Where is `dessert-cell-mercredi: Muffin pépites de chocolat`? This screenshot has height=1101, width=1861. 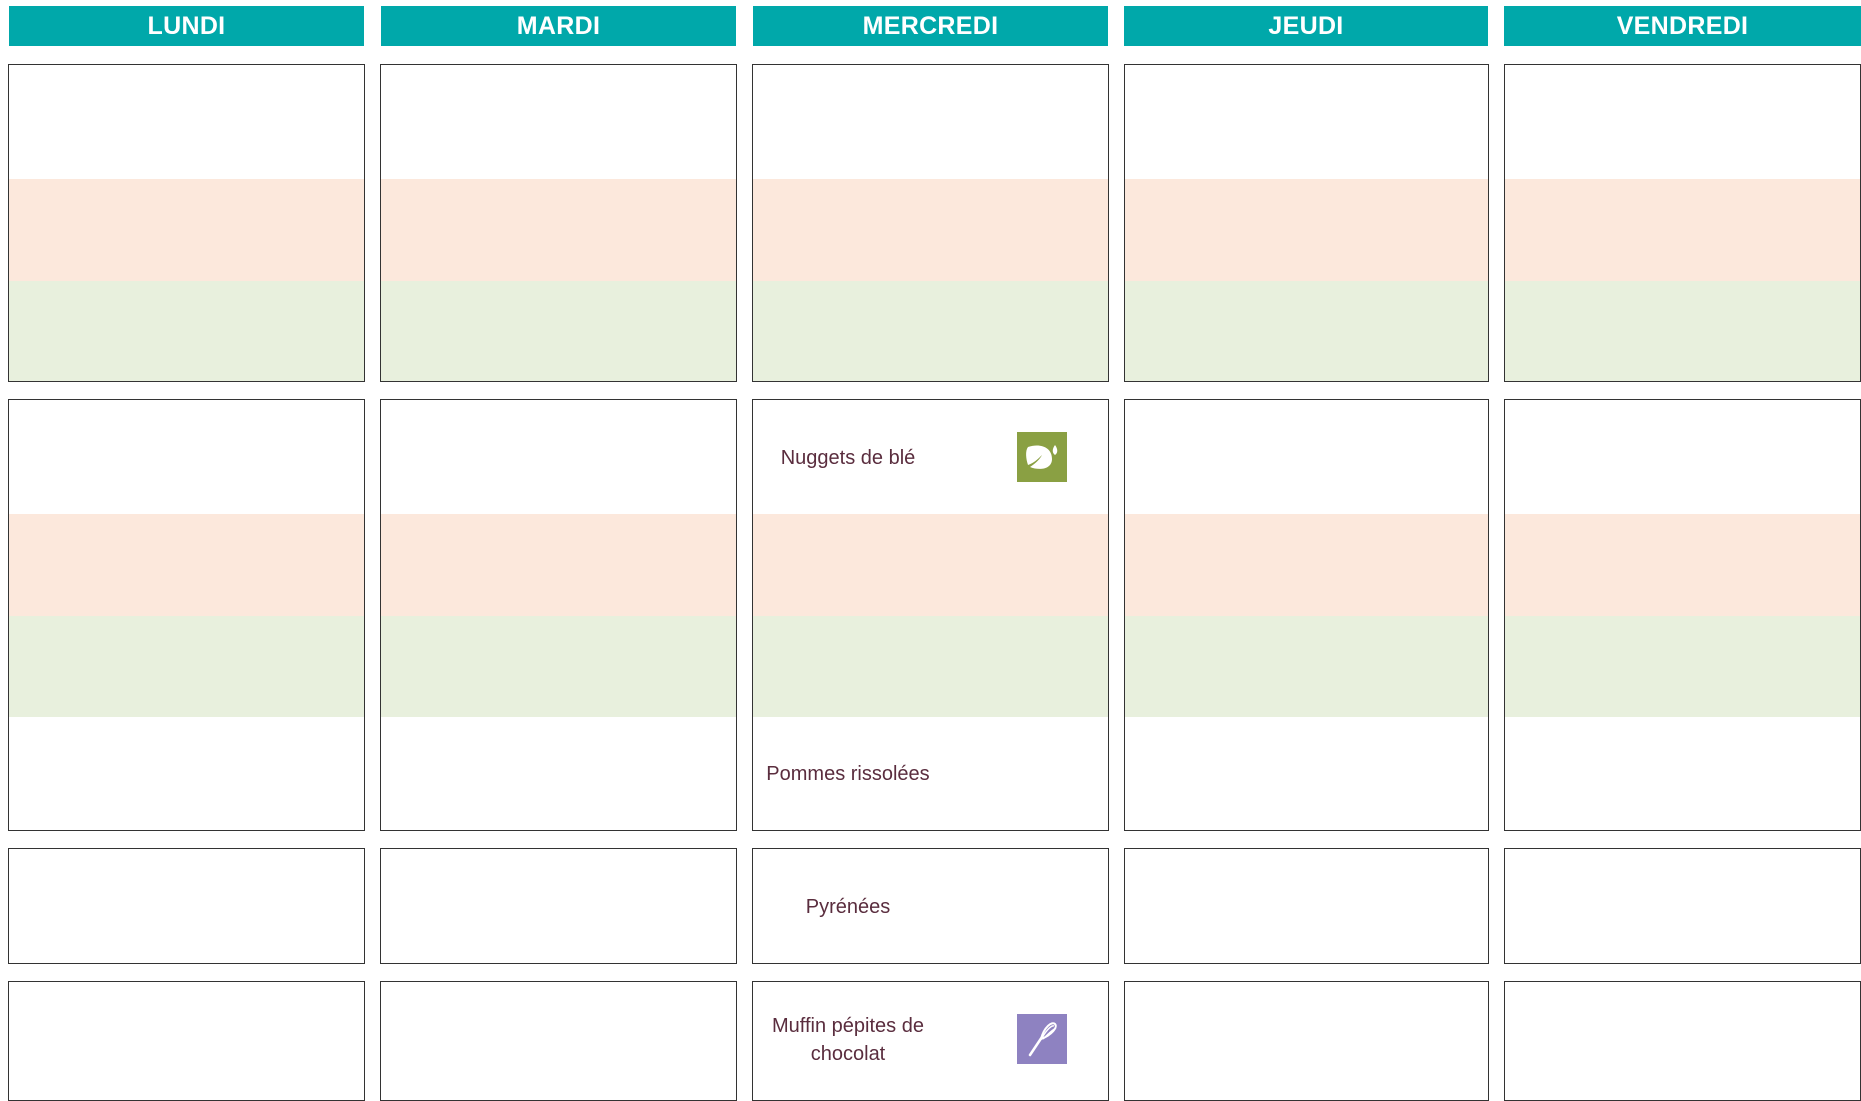
dessert-cell-mercredi: Muffin pépites de chocolat is located at coordinates (930, 1041).